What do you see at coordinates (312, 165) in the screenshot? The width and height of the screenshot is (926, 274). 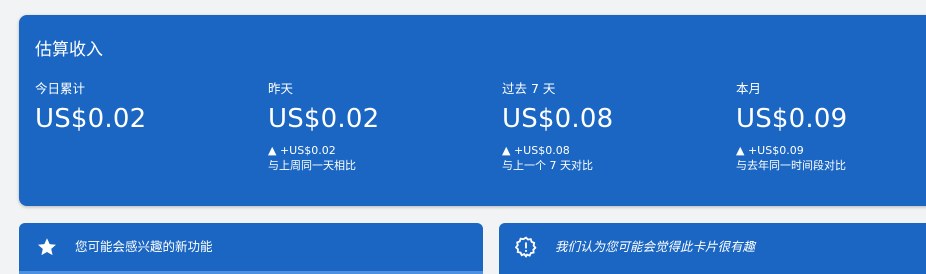 I see `metric-compare: 与上周同一天相比` at bounding box center [312, 165].